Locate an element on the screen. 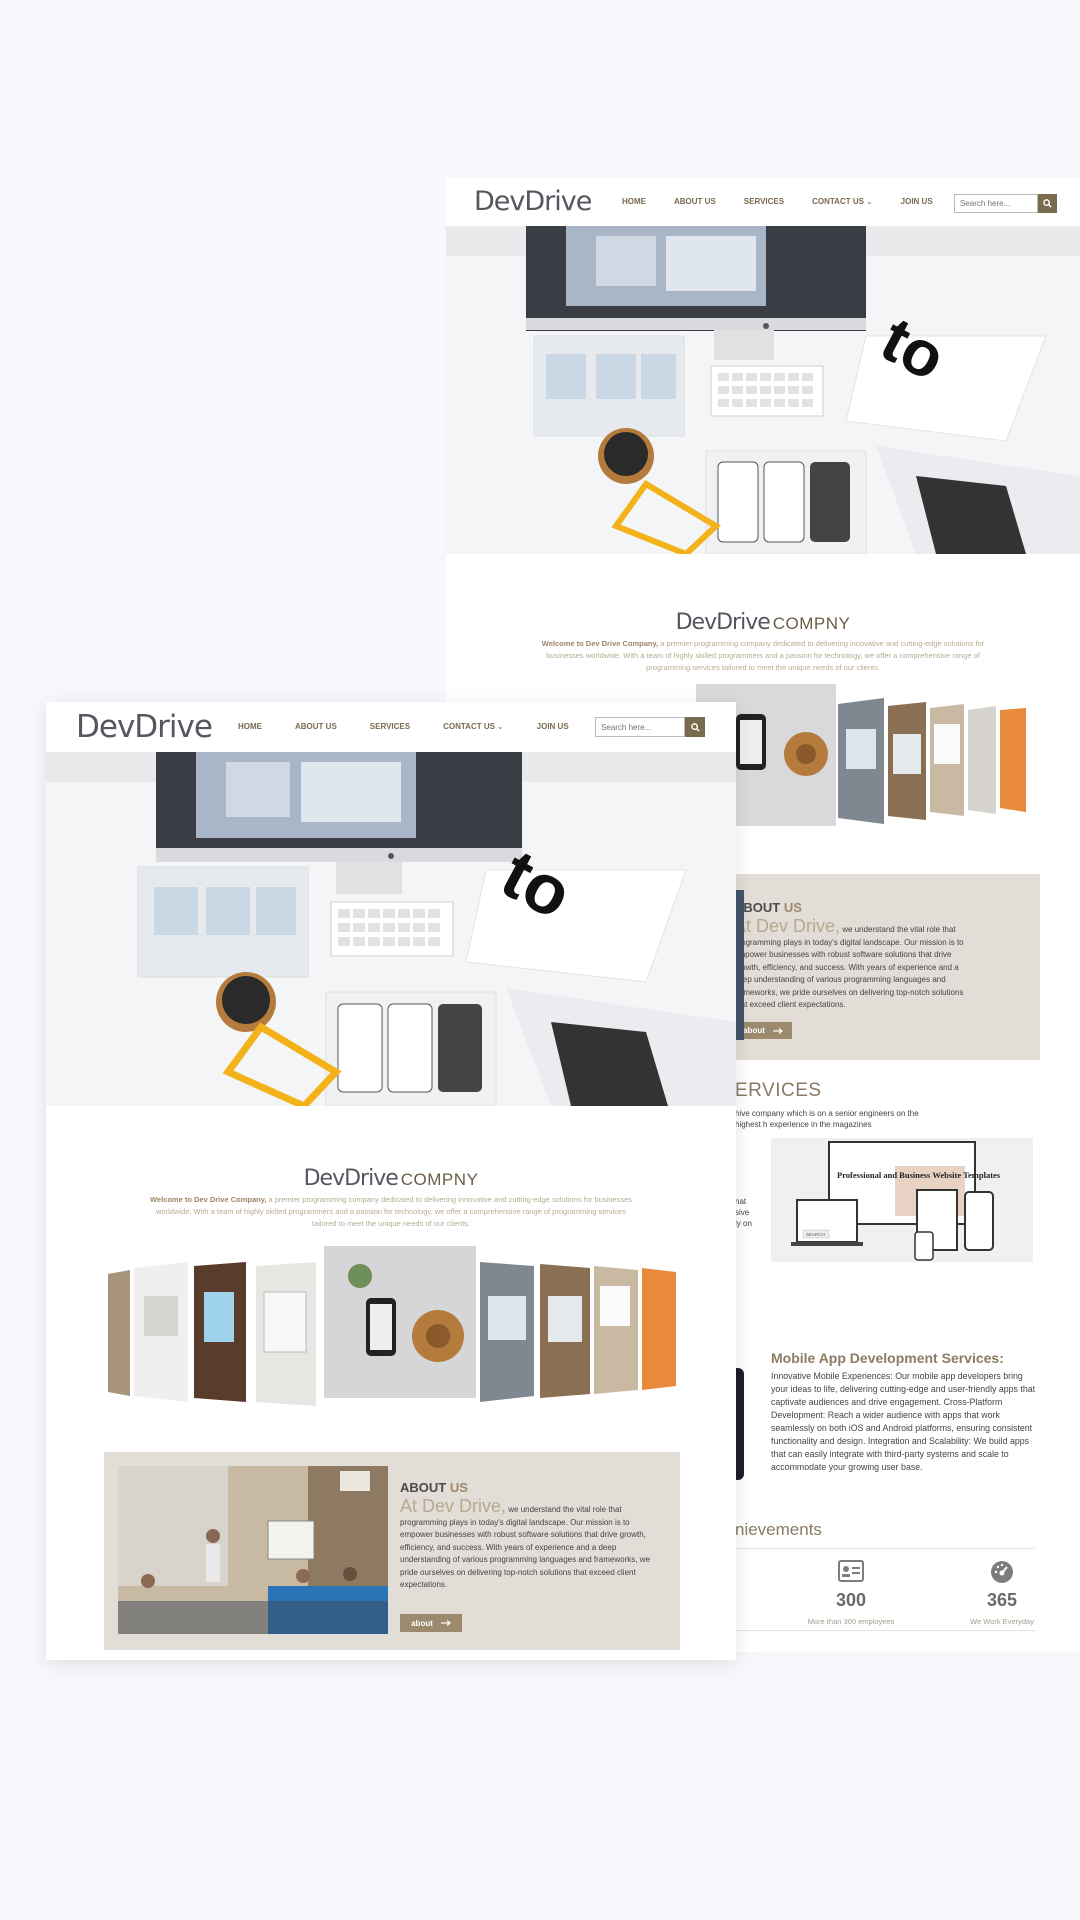 The height and width of the screenshot is (1920, 1080). mobile-services-title: Mobile App Development Services: is located at coordinates (887, 1358).